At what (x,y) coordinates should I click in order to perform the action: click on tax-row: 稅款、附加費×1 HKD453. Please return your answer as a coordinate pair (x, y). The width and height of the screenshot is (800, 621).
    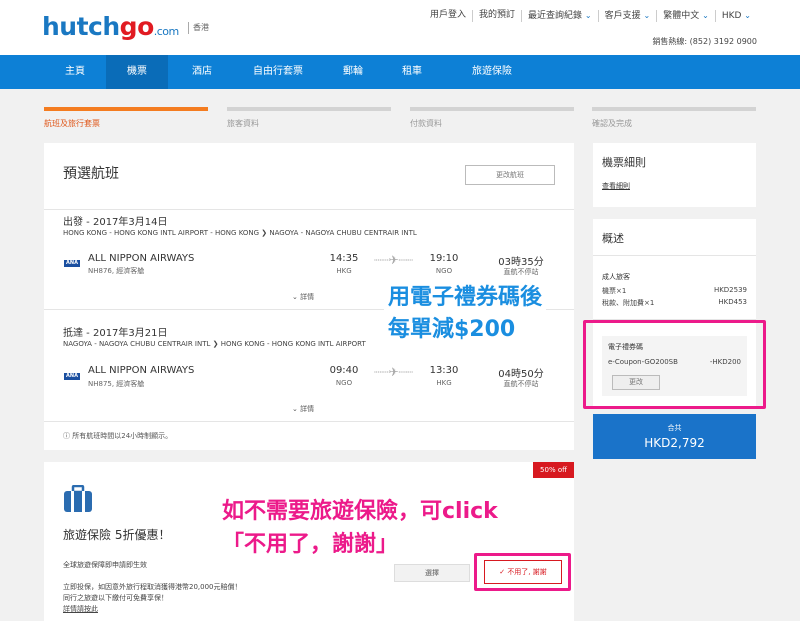
    Looking at the image, I should click on (674, 302).